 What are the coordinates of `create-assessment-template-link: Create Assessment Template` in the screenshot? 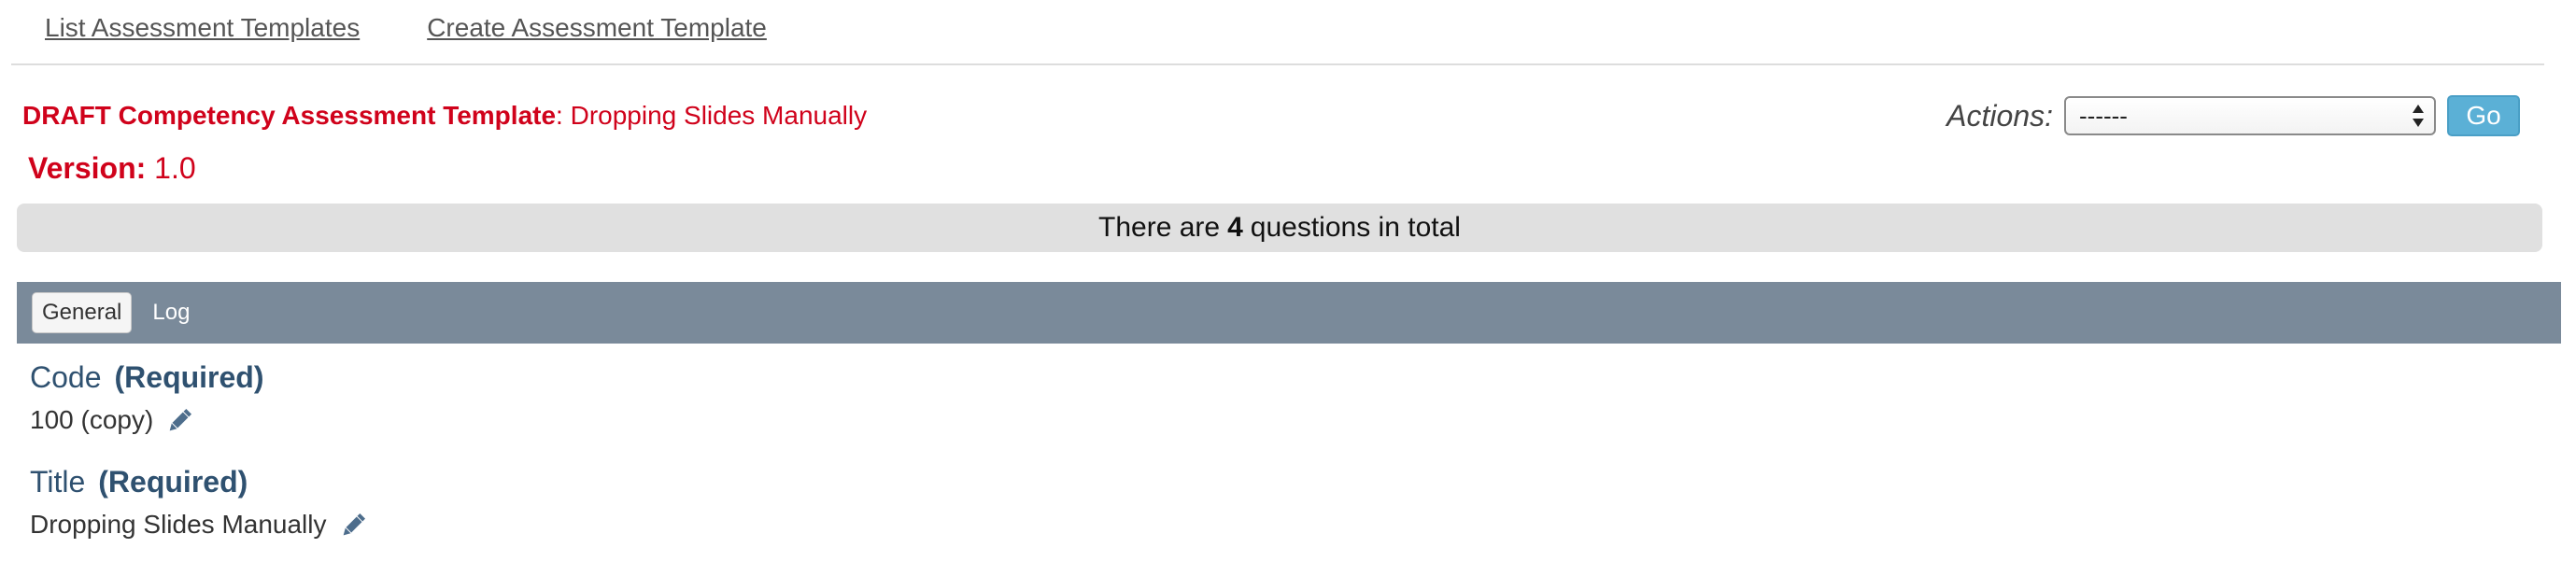 It's located at (597, 28).